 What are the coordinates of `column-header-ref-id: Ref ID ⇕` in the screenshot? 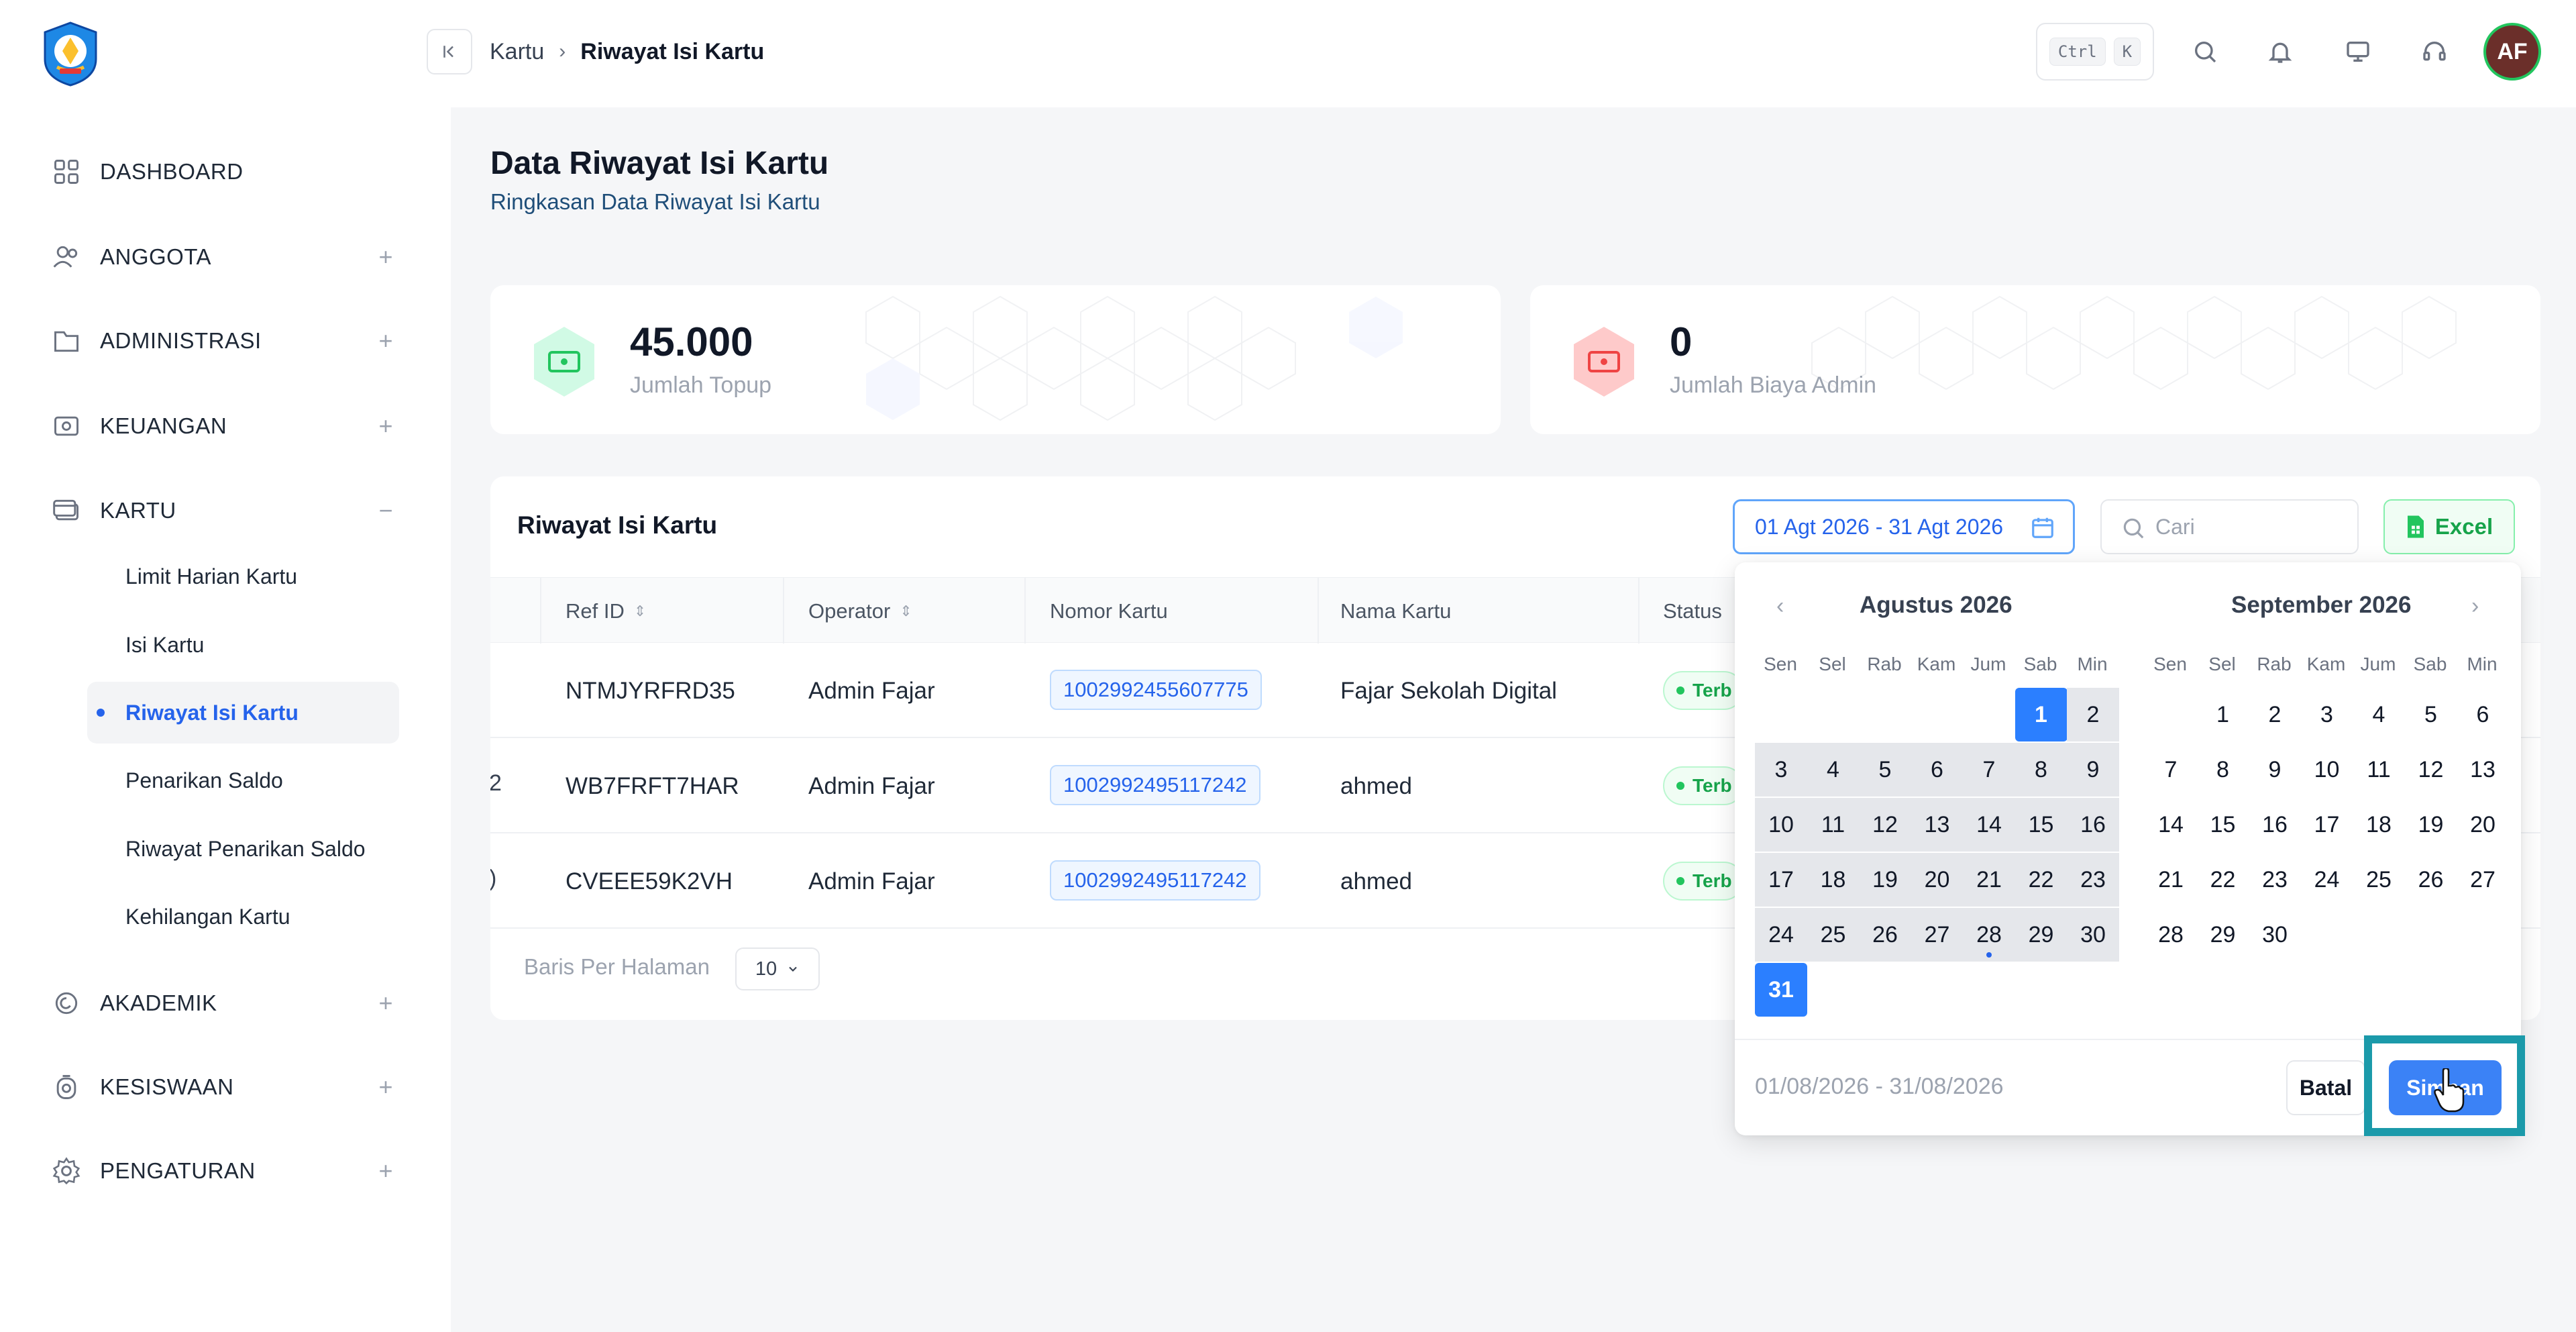 It's located at (606, 611).